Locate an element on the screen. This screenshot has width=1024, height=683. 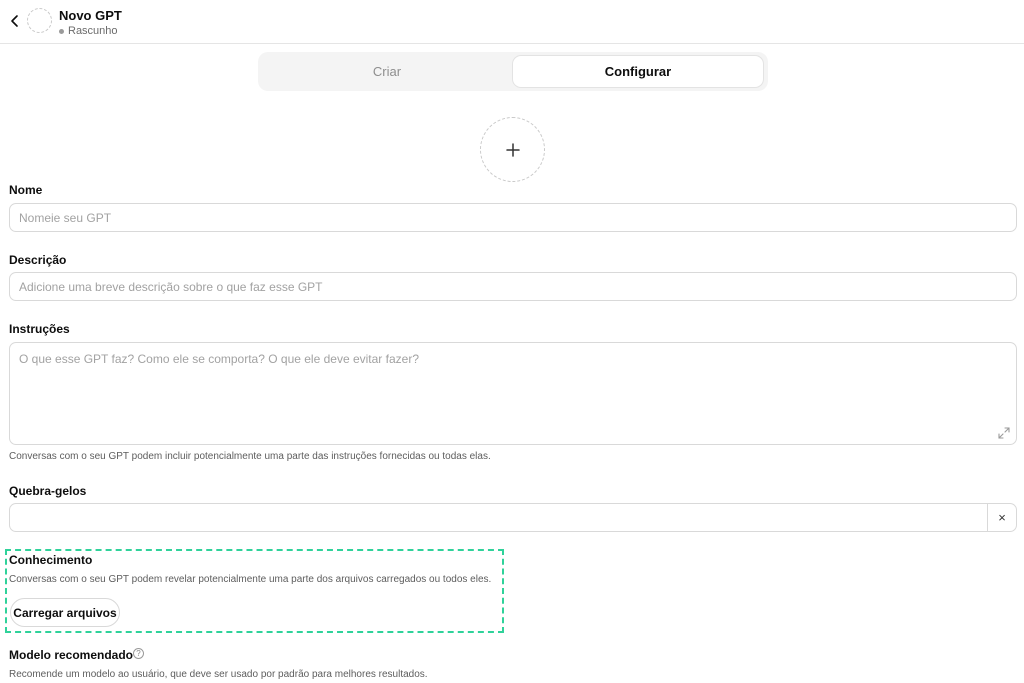
name-input is located at coordinates (513, 217).